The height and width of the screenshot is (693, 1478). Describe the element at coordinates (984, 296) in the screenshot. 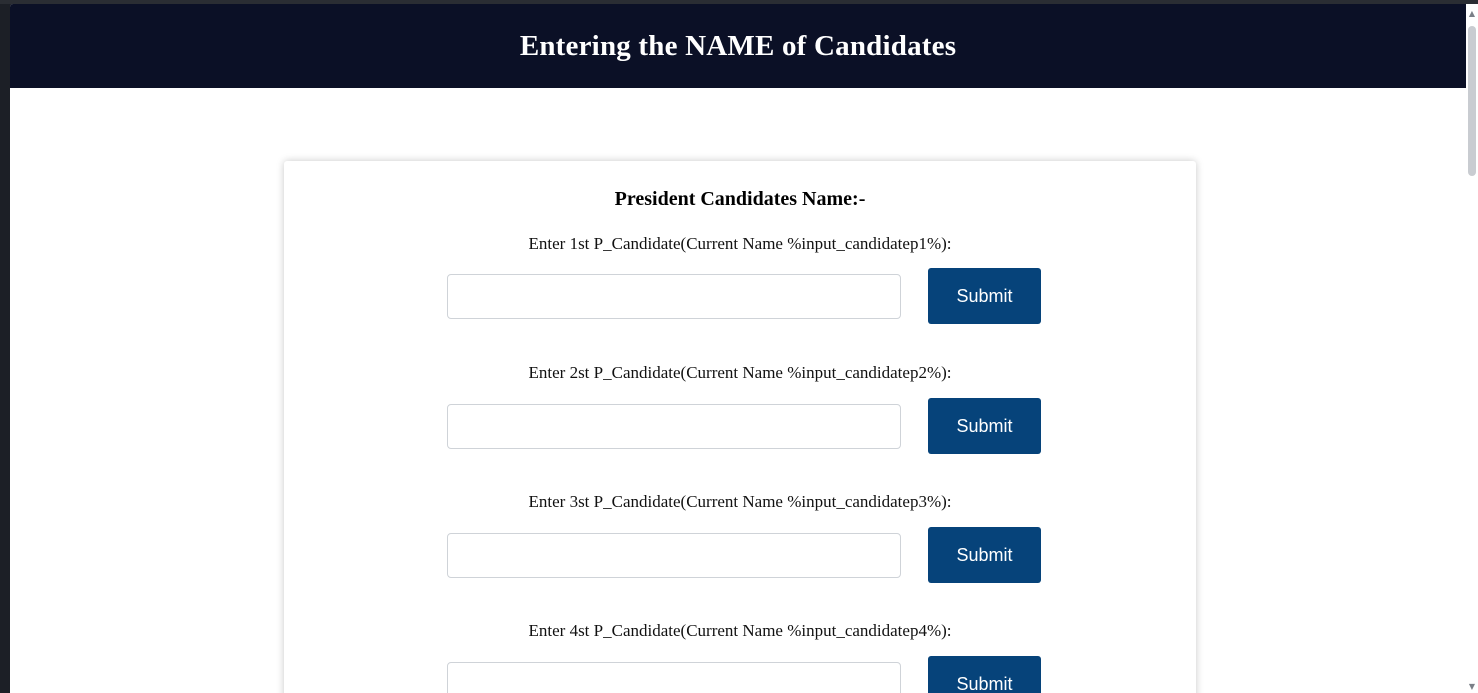

I see `candidate-1-submit-button: Submit` at that location.